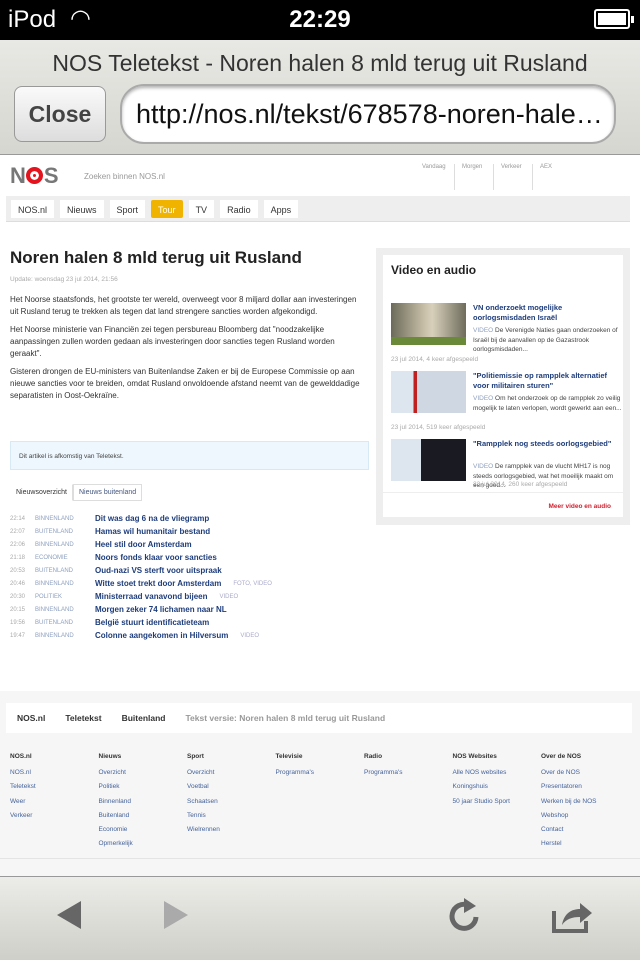 This screenshot has width=640, height=960. I want to click on footer-link: Economie, so click(143, 829).